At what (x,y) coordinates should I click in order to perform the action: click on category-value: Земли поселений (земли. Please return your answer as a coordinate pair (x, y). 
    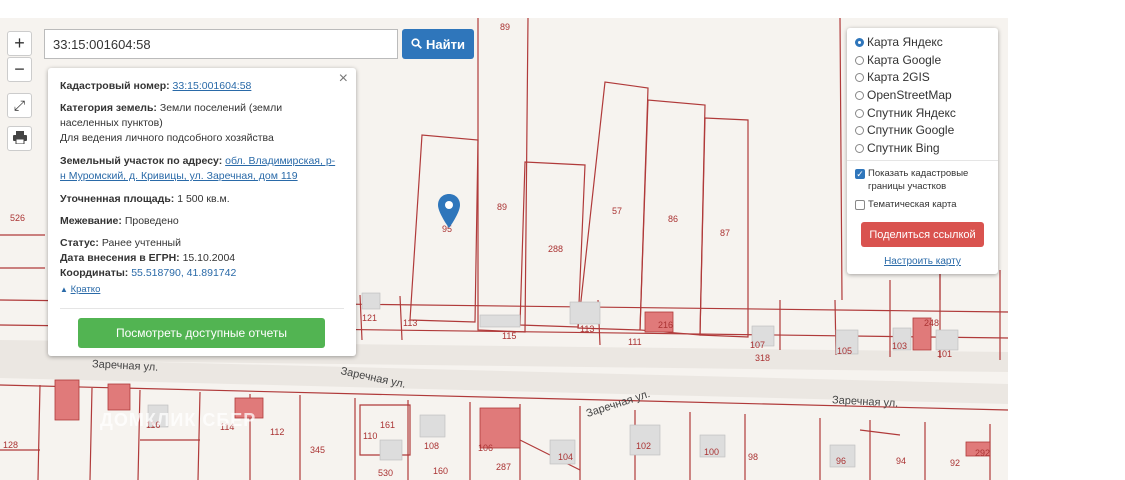
    Looking at the image, I should click on (221, 108).